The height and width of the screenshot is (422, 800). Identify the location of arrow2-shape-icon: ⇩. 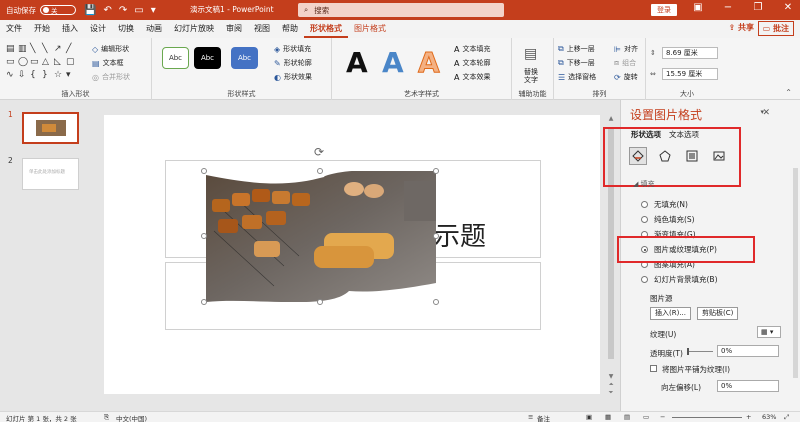
(24, 75).